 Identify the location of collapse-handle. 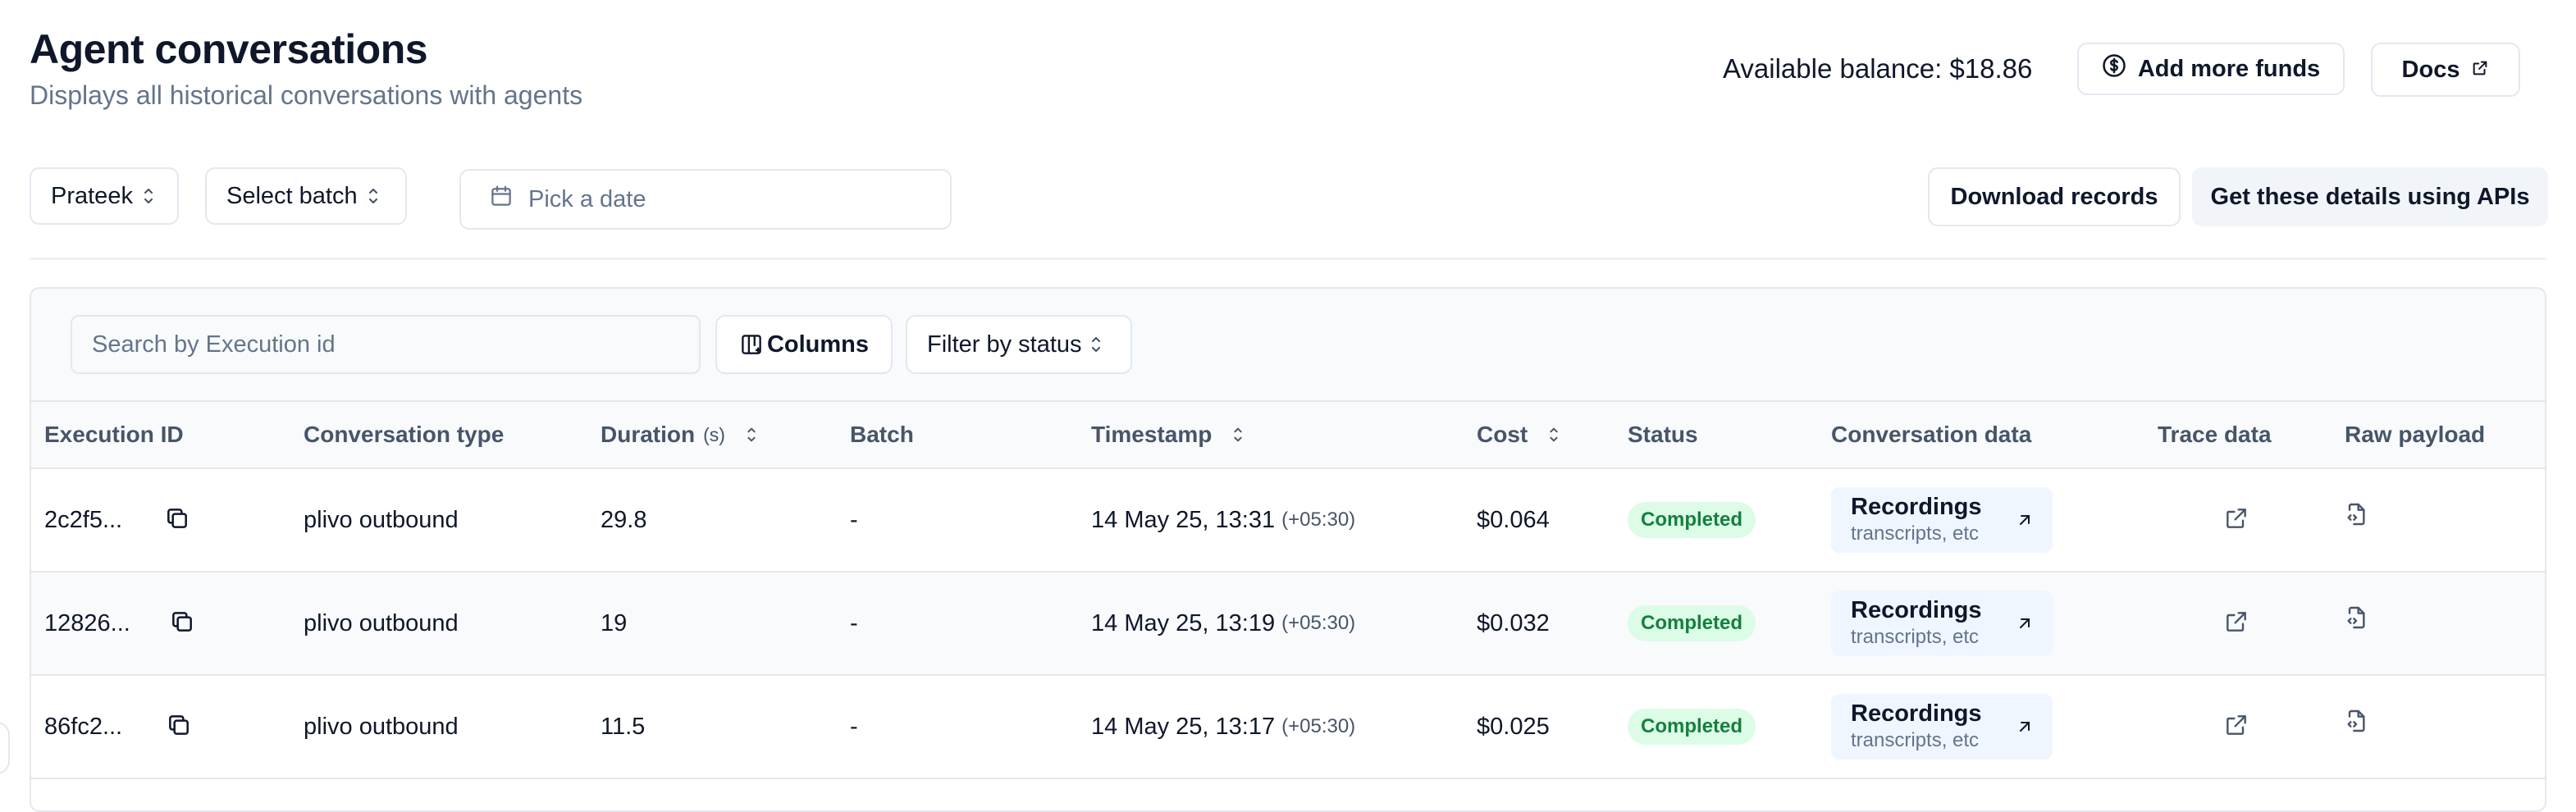
(5, 748).